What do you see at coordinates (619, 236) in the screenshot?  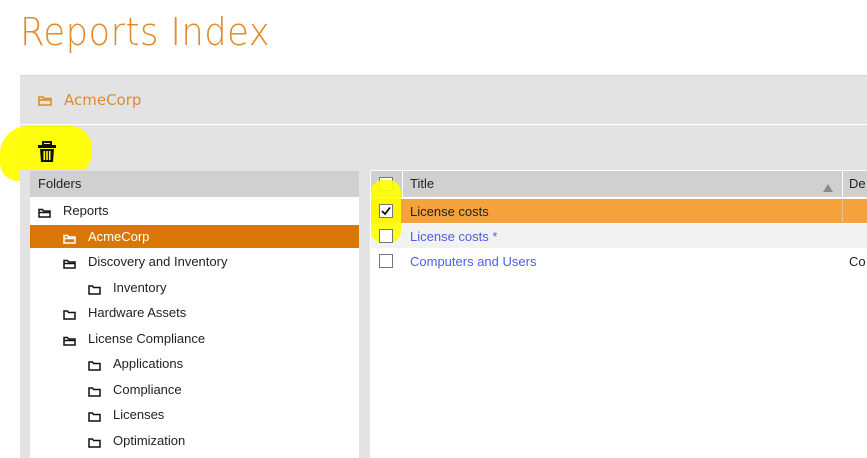 I see `table-row: License costs *` at bounding box center [619, 236].